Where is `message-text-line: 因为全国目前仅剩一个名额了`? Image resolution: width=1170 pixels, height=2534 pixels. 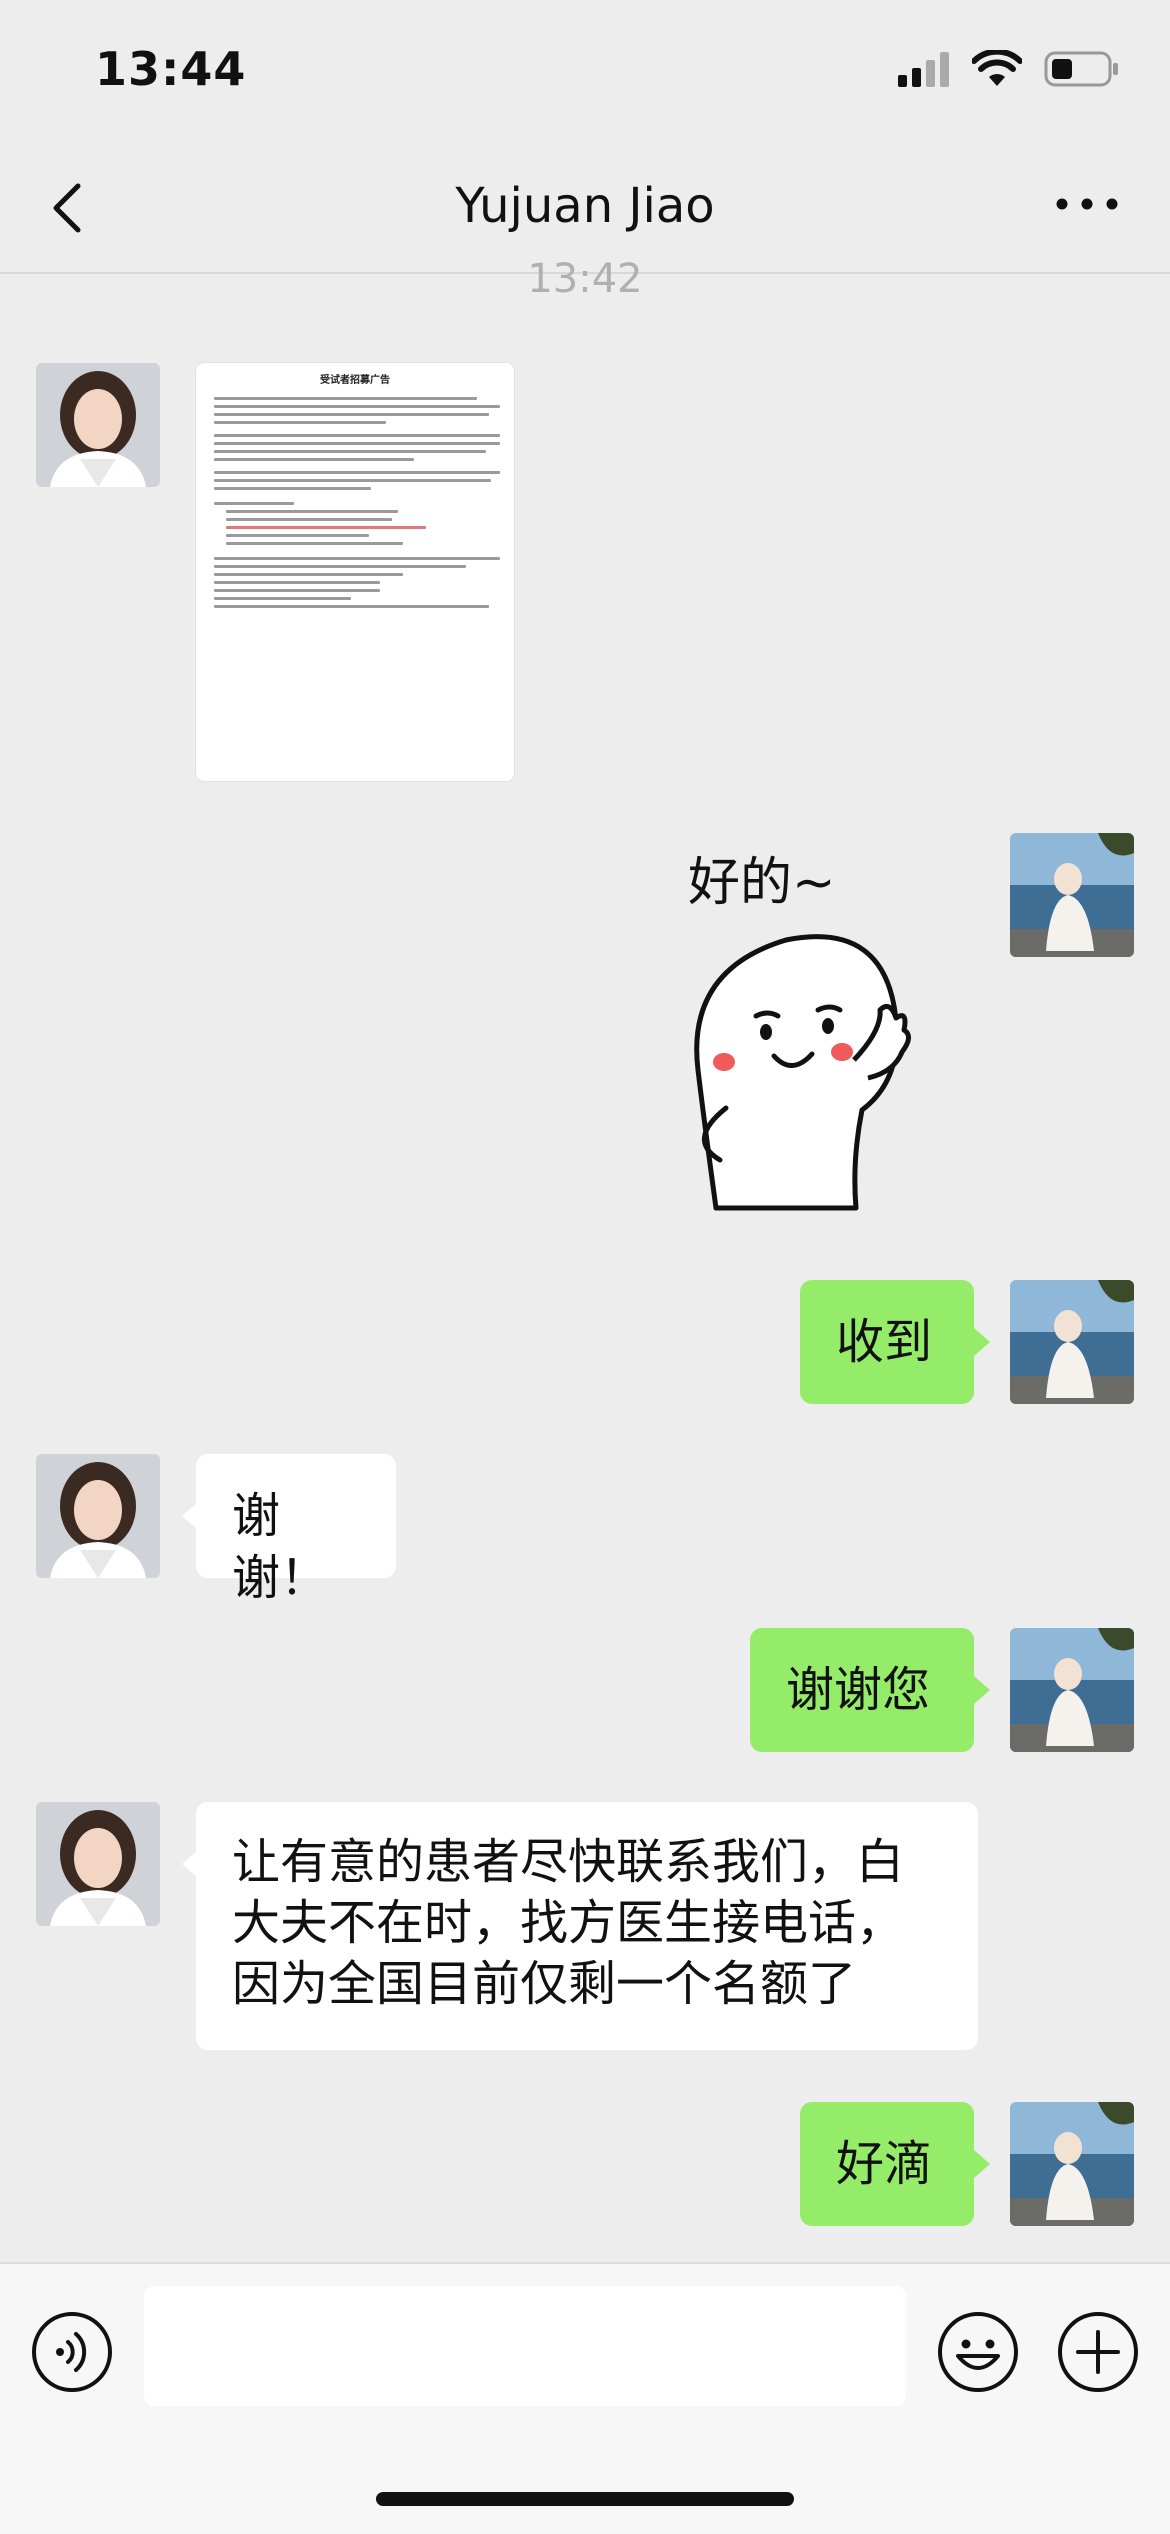 message-text-line: 因为全国目前仅剩一个名额了 is located at coordinates (544, 1984).